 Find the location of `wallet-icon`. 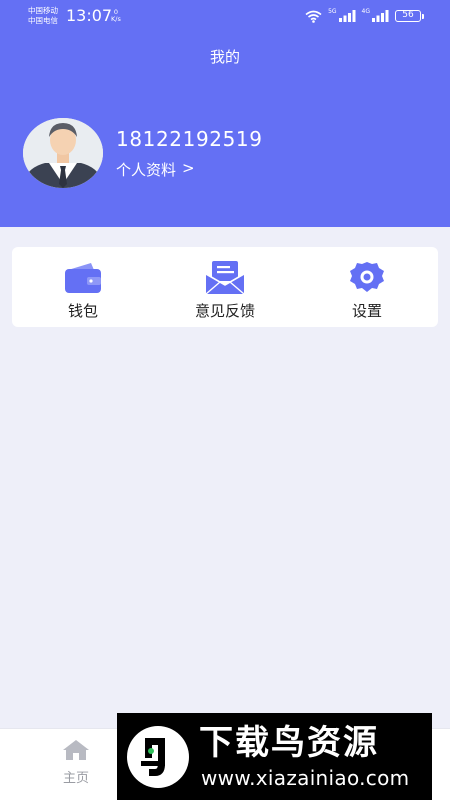

wallet-icon is located at coordinates (83, 278).